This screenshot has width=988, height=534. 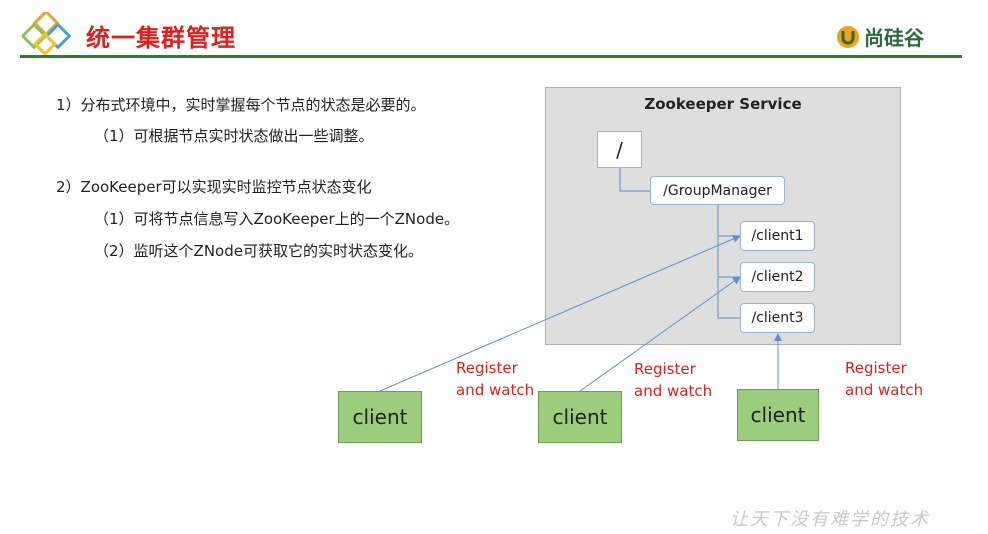 I want to click on edge-label-2: Register and watch, so click(x=673, y=380).